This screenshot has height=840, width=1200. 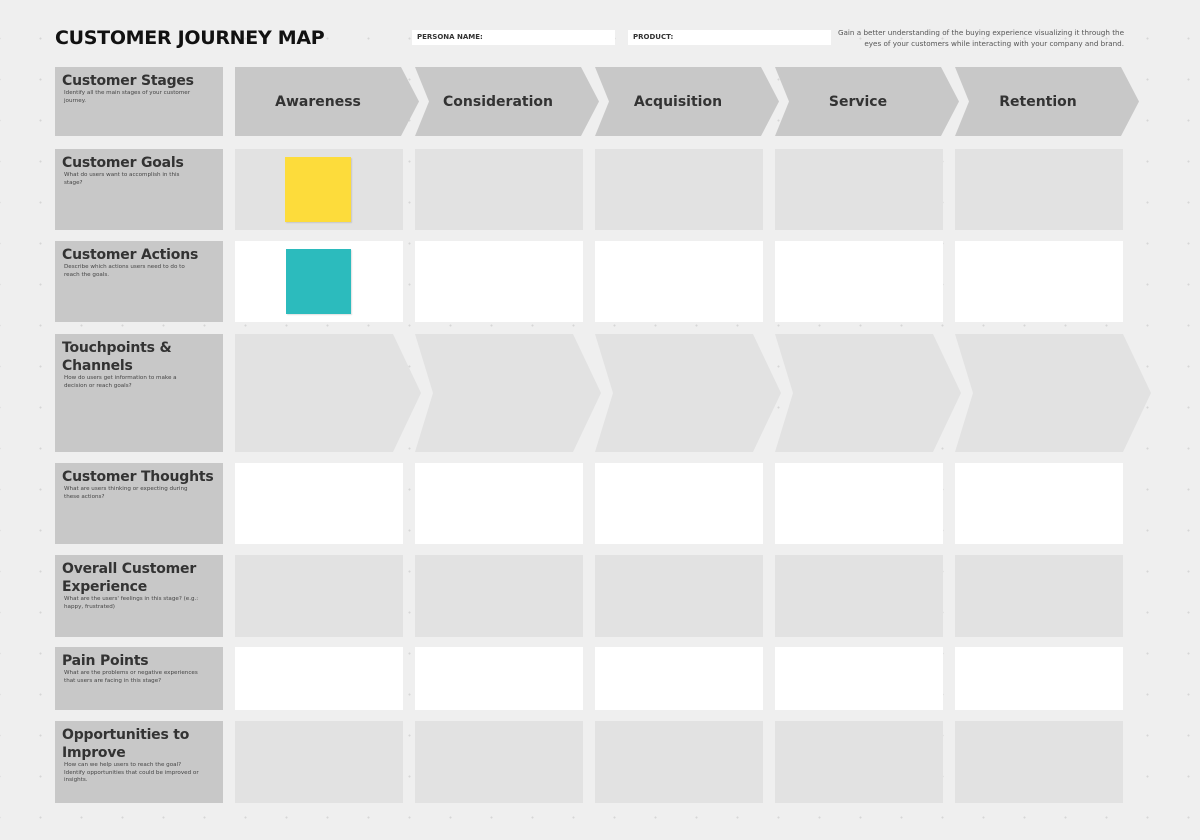 I want to click on cell-overall-customer-experience-acquisition, so click(x=679, y=596).